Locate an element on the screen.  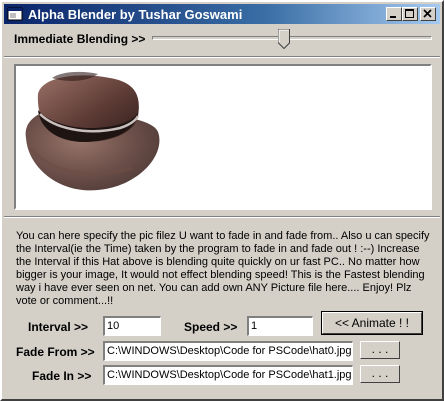
interval-label: Interval >> is located at coordinates (58, 327).